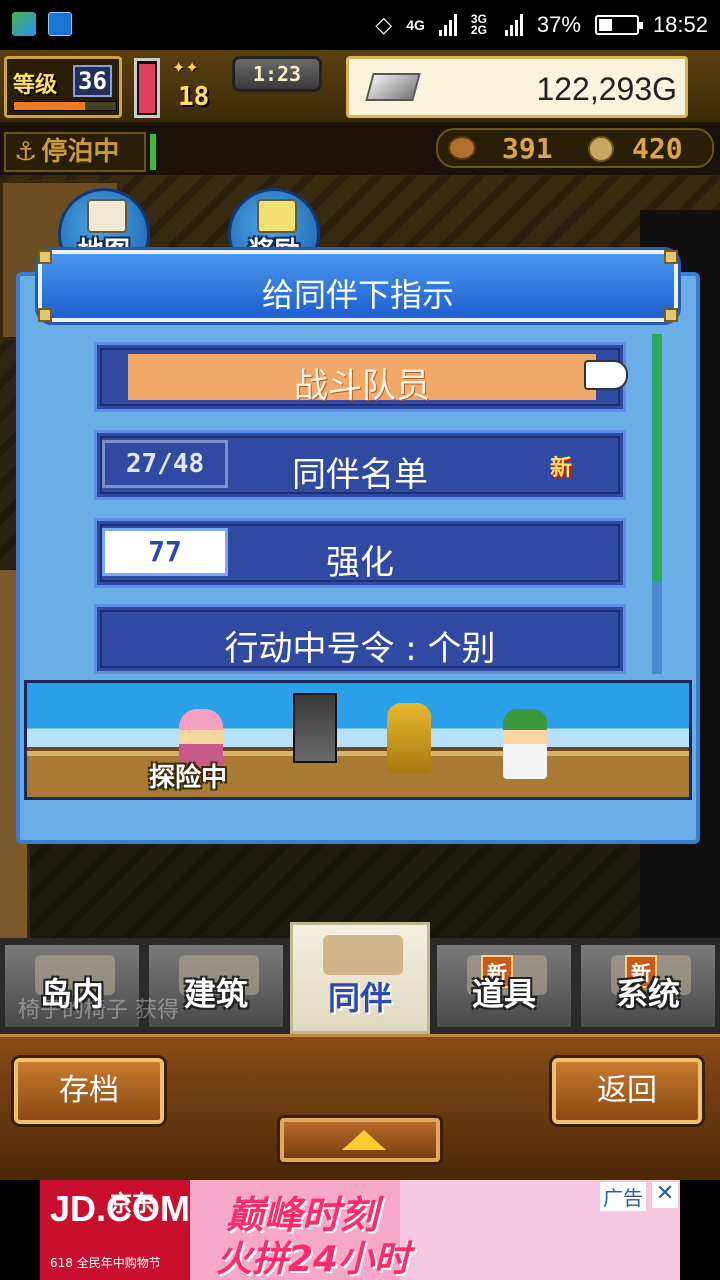  I want to click on scrollbar-thumb, so click(657, 458).